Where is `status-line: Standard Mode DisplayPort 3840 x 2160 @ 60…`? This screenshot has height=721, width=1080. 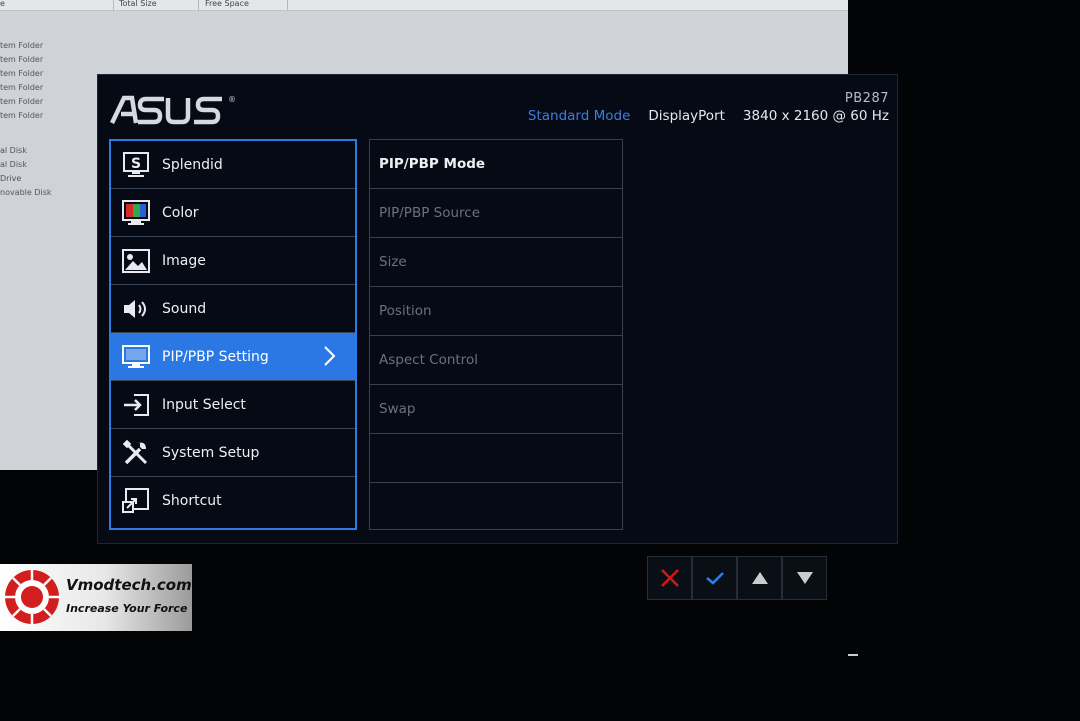
status-line: Standard Mode DisplayPort 3840 x 2160 @ 60… is located at coordinates (699, 116).